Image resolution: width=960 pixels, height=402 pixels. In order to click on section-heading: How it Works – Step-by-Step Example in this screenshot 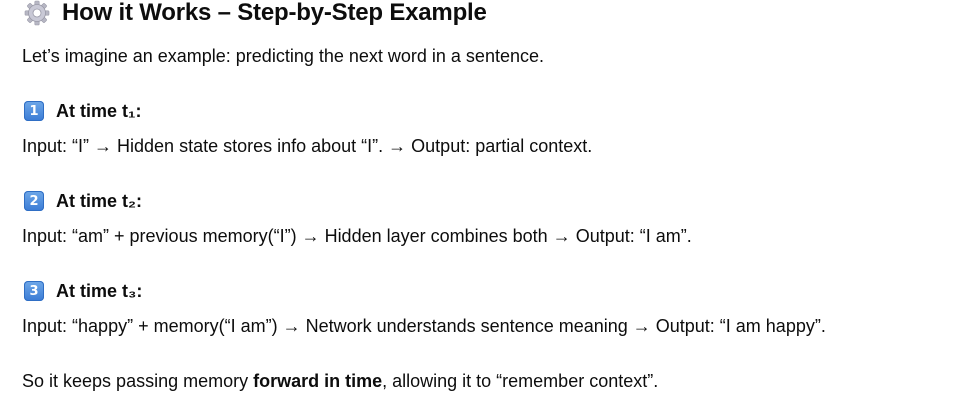, I will do `click(255, 14)`.